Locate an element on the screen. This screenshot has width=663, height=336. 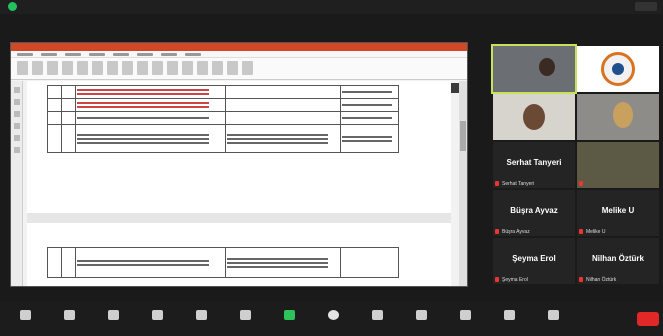
support-button is located at coordinates (421, 319).